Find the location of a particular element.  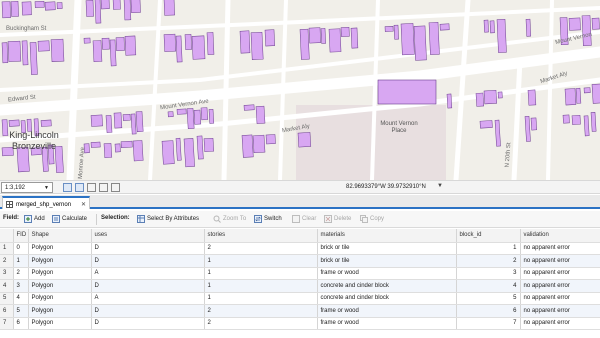

zoom-to-button: Zoom To is located at coordinates (229, 219).